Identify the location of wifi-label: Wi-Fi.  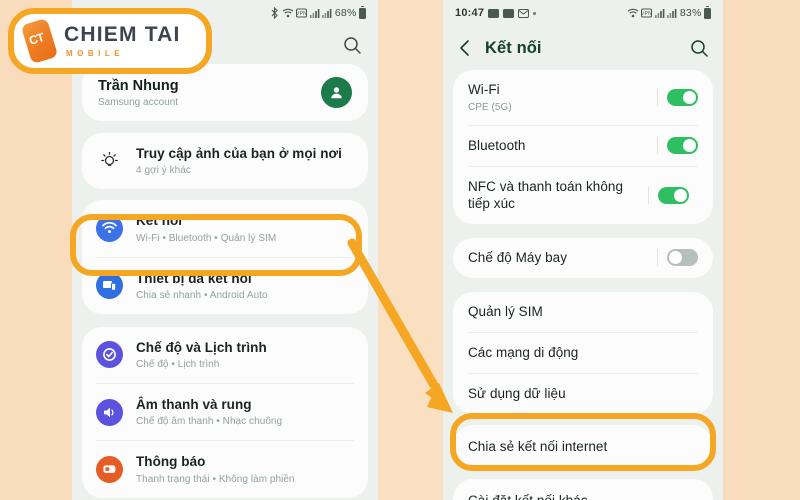
(484, 89).